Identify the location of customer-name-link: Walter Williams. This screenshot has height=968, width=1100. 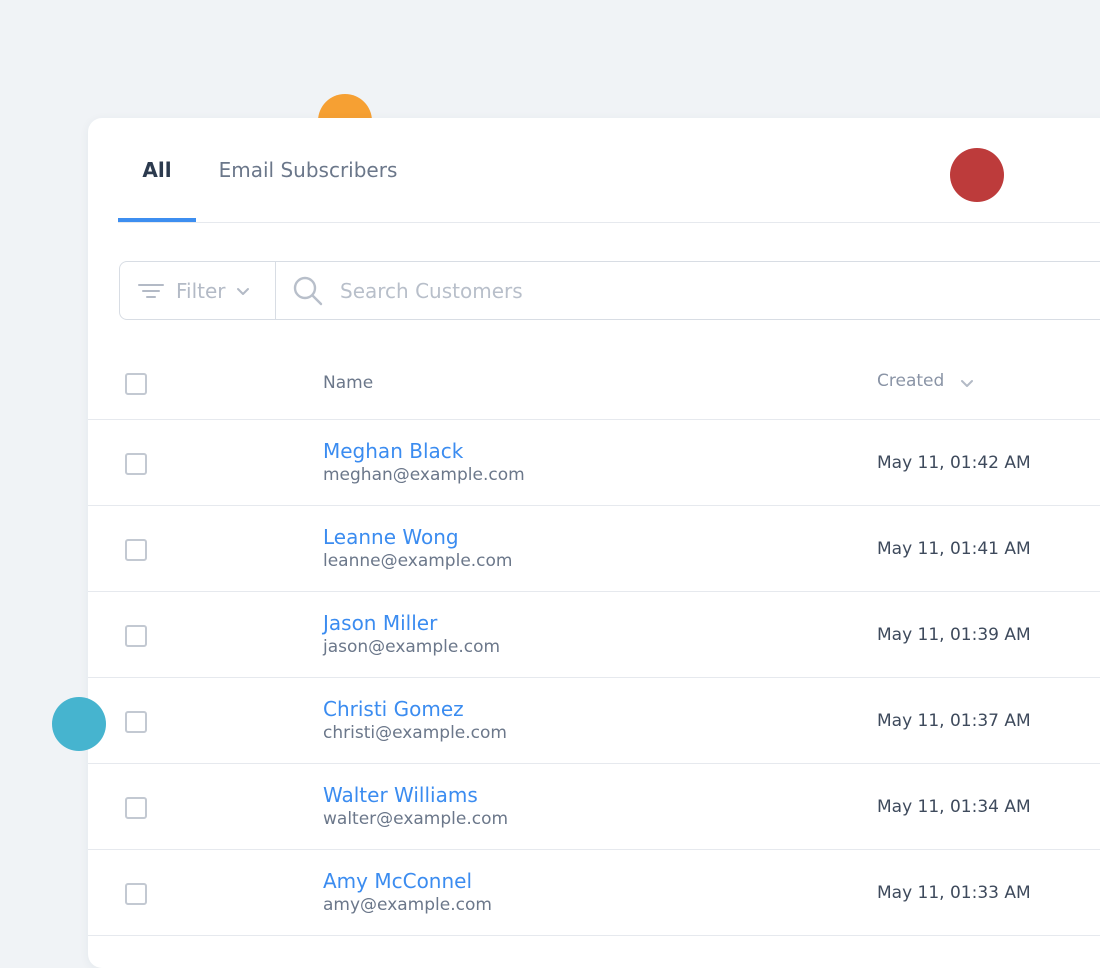
(400, 795).